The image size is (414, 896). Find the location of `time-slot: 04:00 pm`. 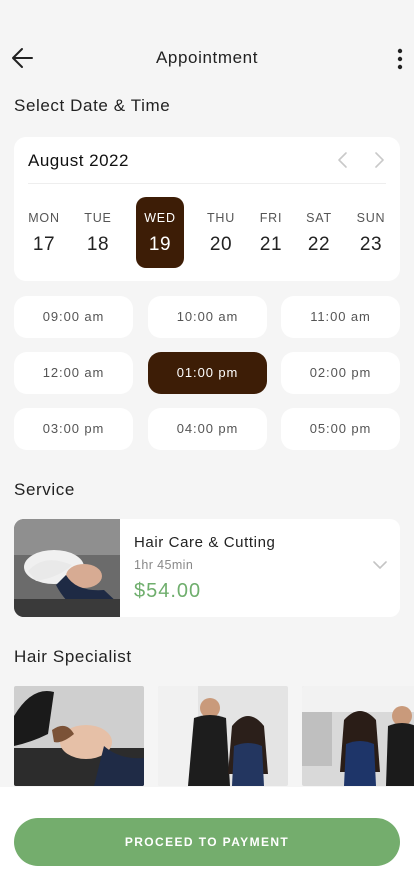

time-slot: 04:00 pm is located at coordinates (207, 429).